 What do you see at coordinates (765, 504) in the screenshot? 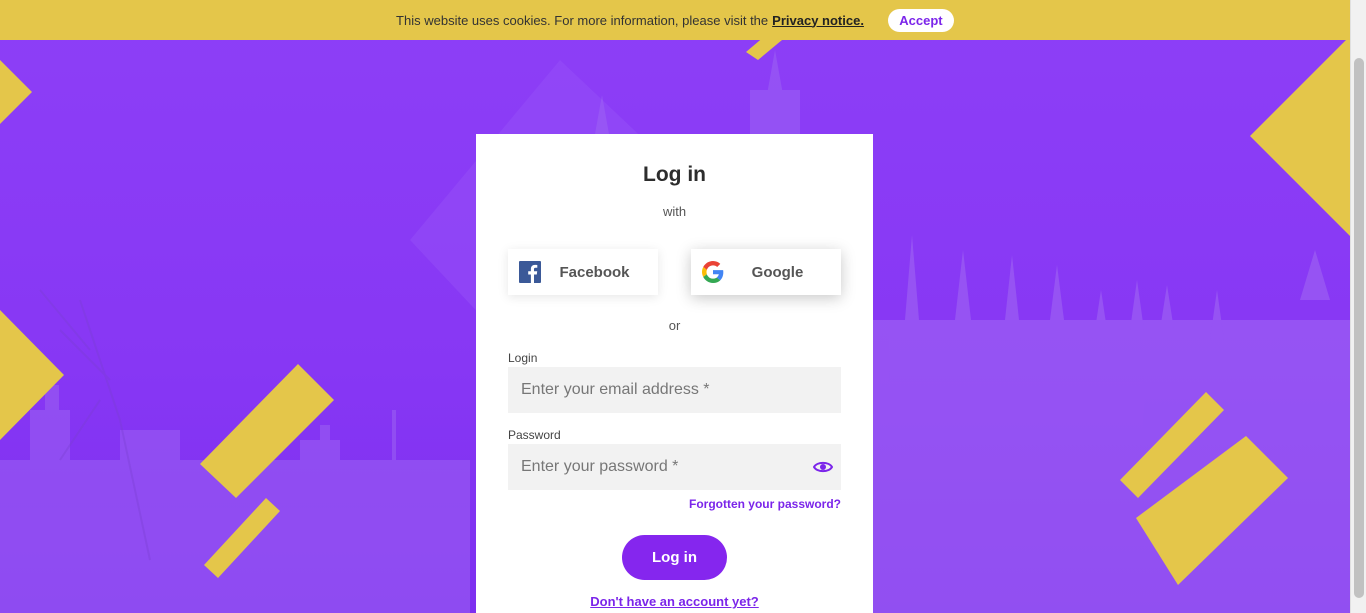
I see `forgot-password-link: Forgotten your password?` at bounding box center [765, 504].